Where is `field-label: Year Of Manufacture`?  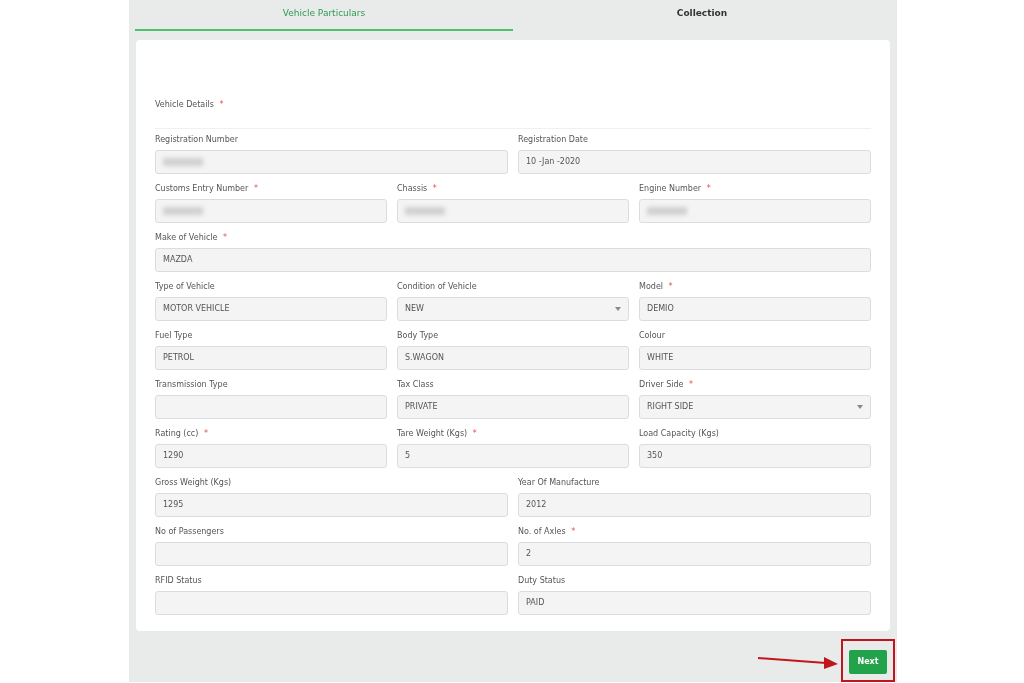
field-label: Year Of Manufacture is located at coordinates (559, 482).